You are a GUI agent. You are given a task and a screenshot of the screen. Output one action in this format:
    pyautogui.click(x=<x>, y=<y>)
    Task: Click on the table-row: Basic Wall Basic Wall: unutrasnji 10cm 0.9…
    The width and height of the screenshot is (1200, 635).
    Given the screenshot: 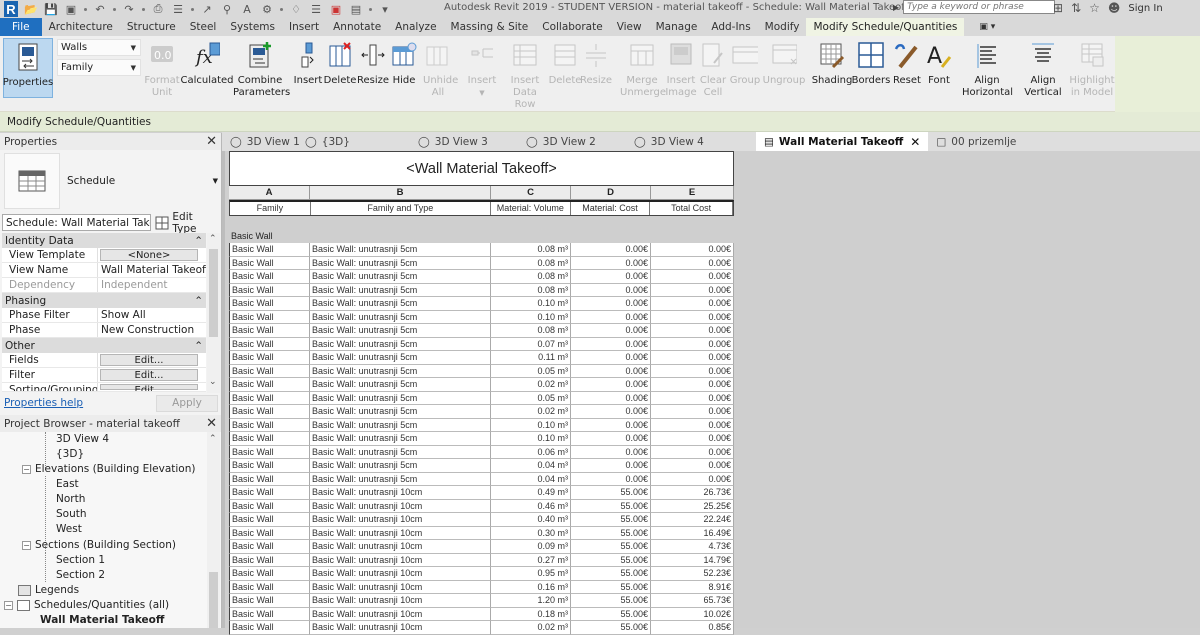 What is the action you would take?
    pyautogui.click(x=481, y=574)
    